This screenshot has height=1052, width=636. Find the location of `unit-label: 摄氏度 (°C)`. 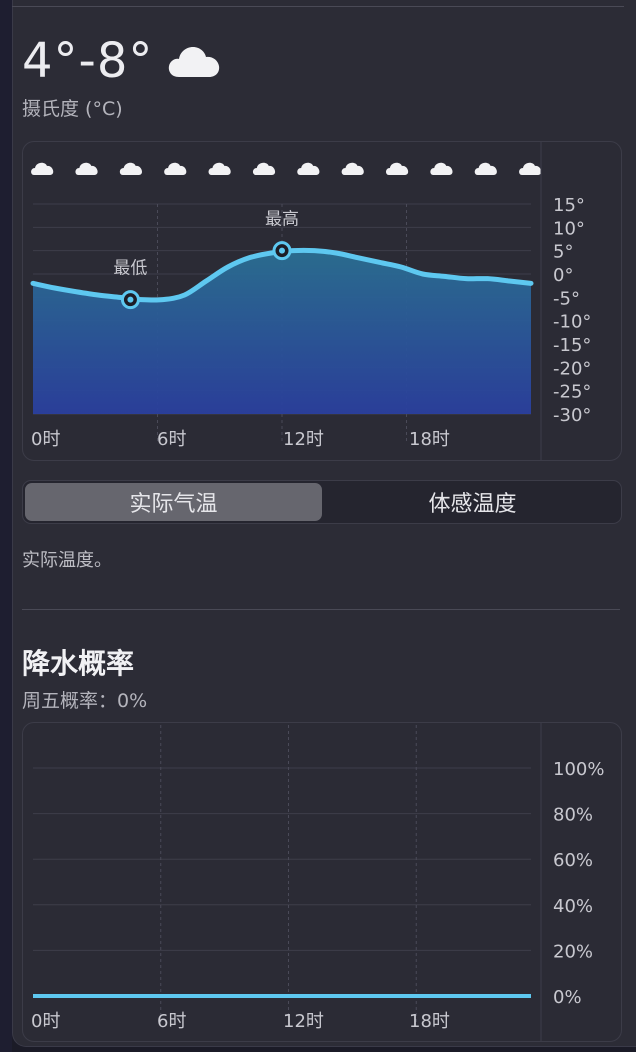

unit-label: 摄氏度 (°C) is located at coordinates (72, 109).